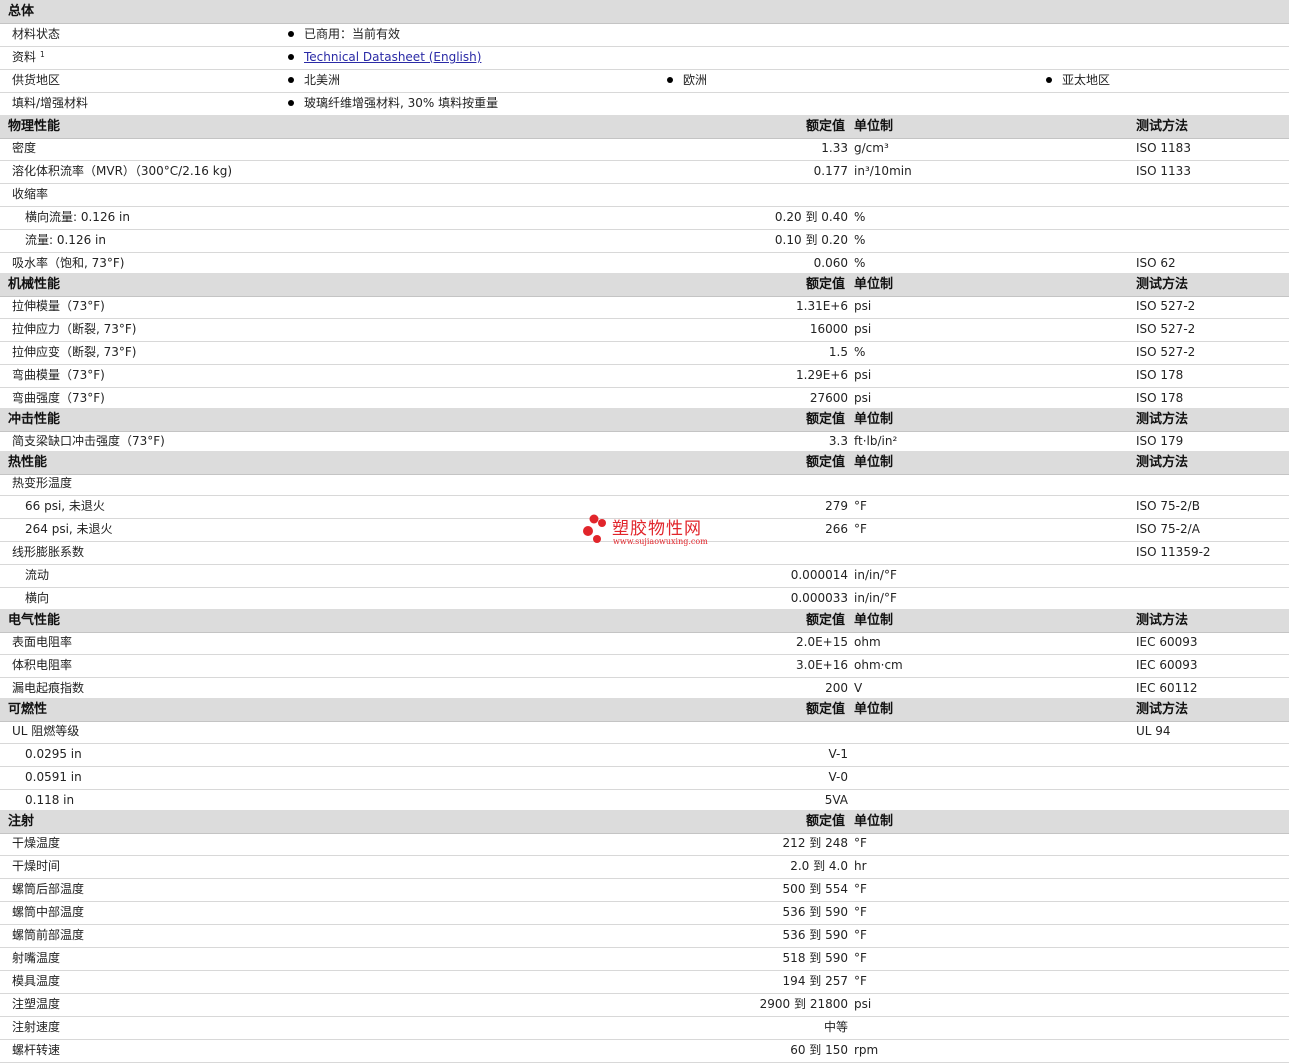 Image resolution: width=1289 pixels, height=1063 pixels. What do you see at coordinates (811, 240) in the screenshot?
I see `property-value: 0.10 到 0.20` at bounding box center [811, 240].